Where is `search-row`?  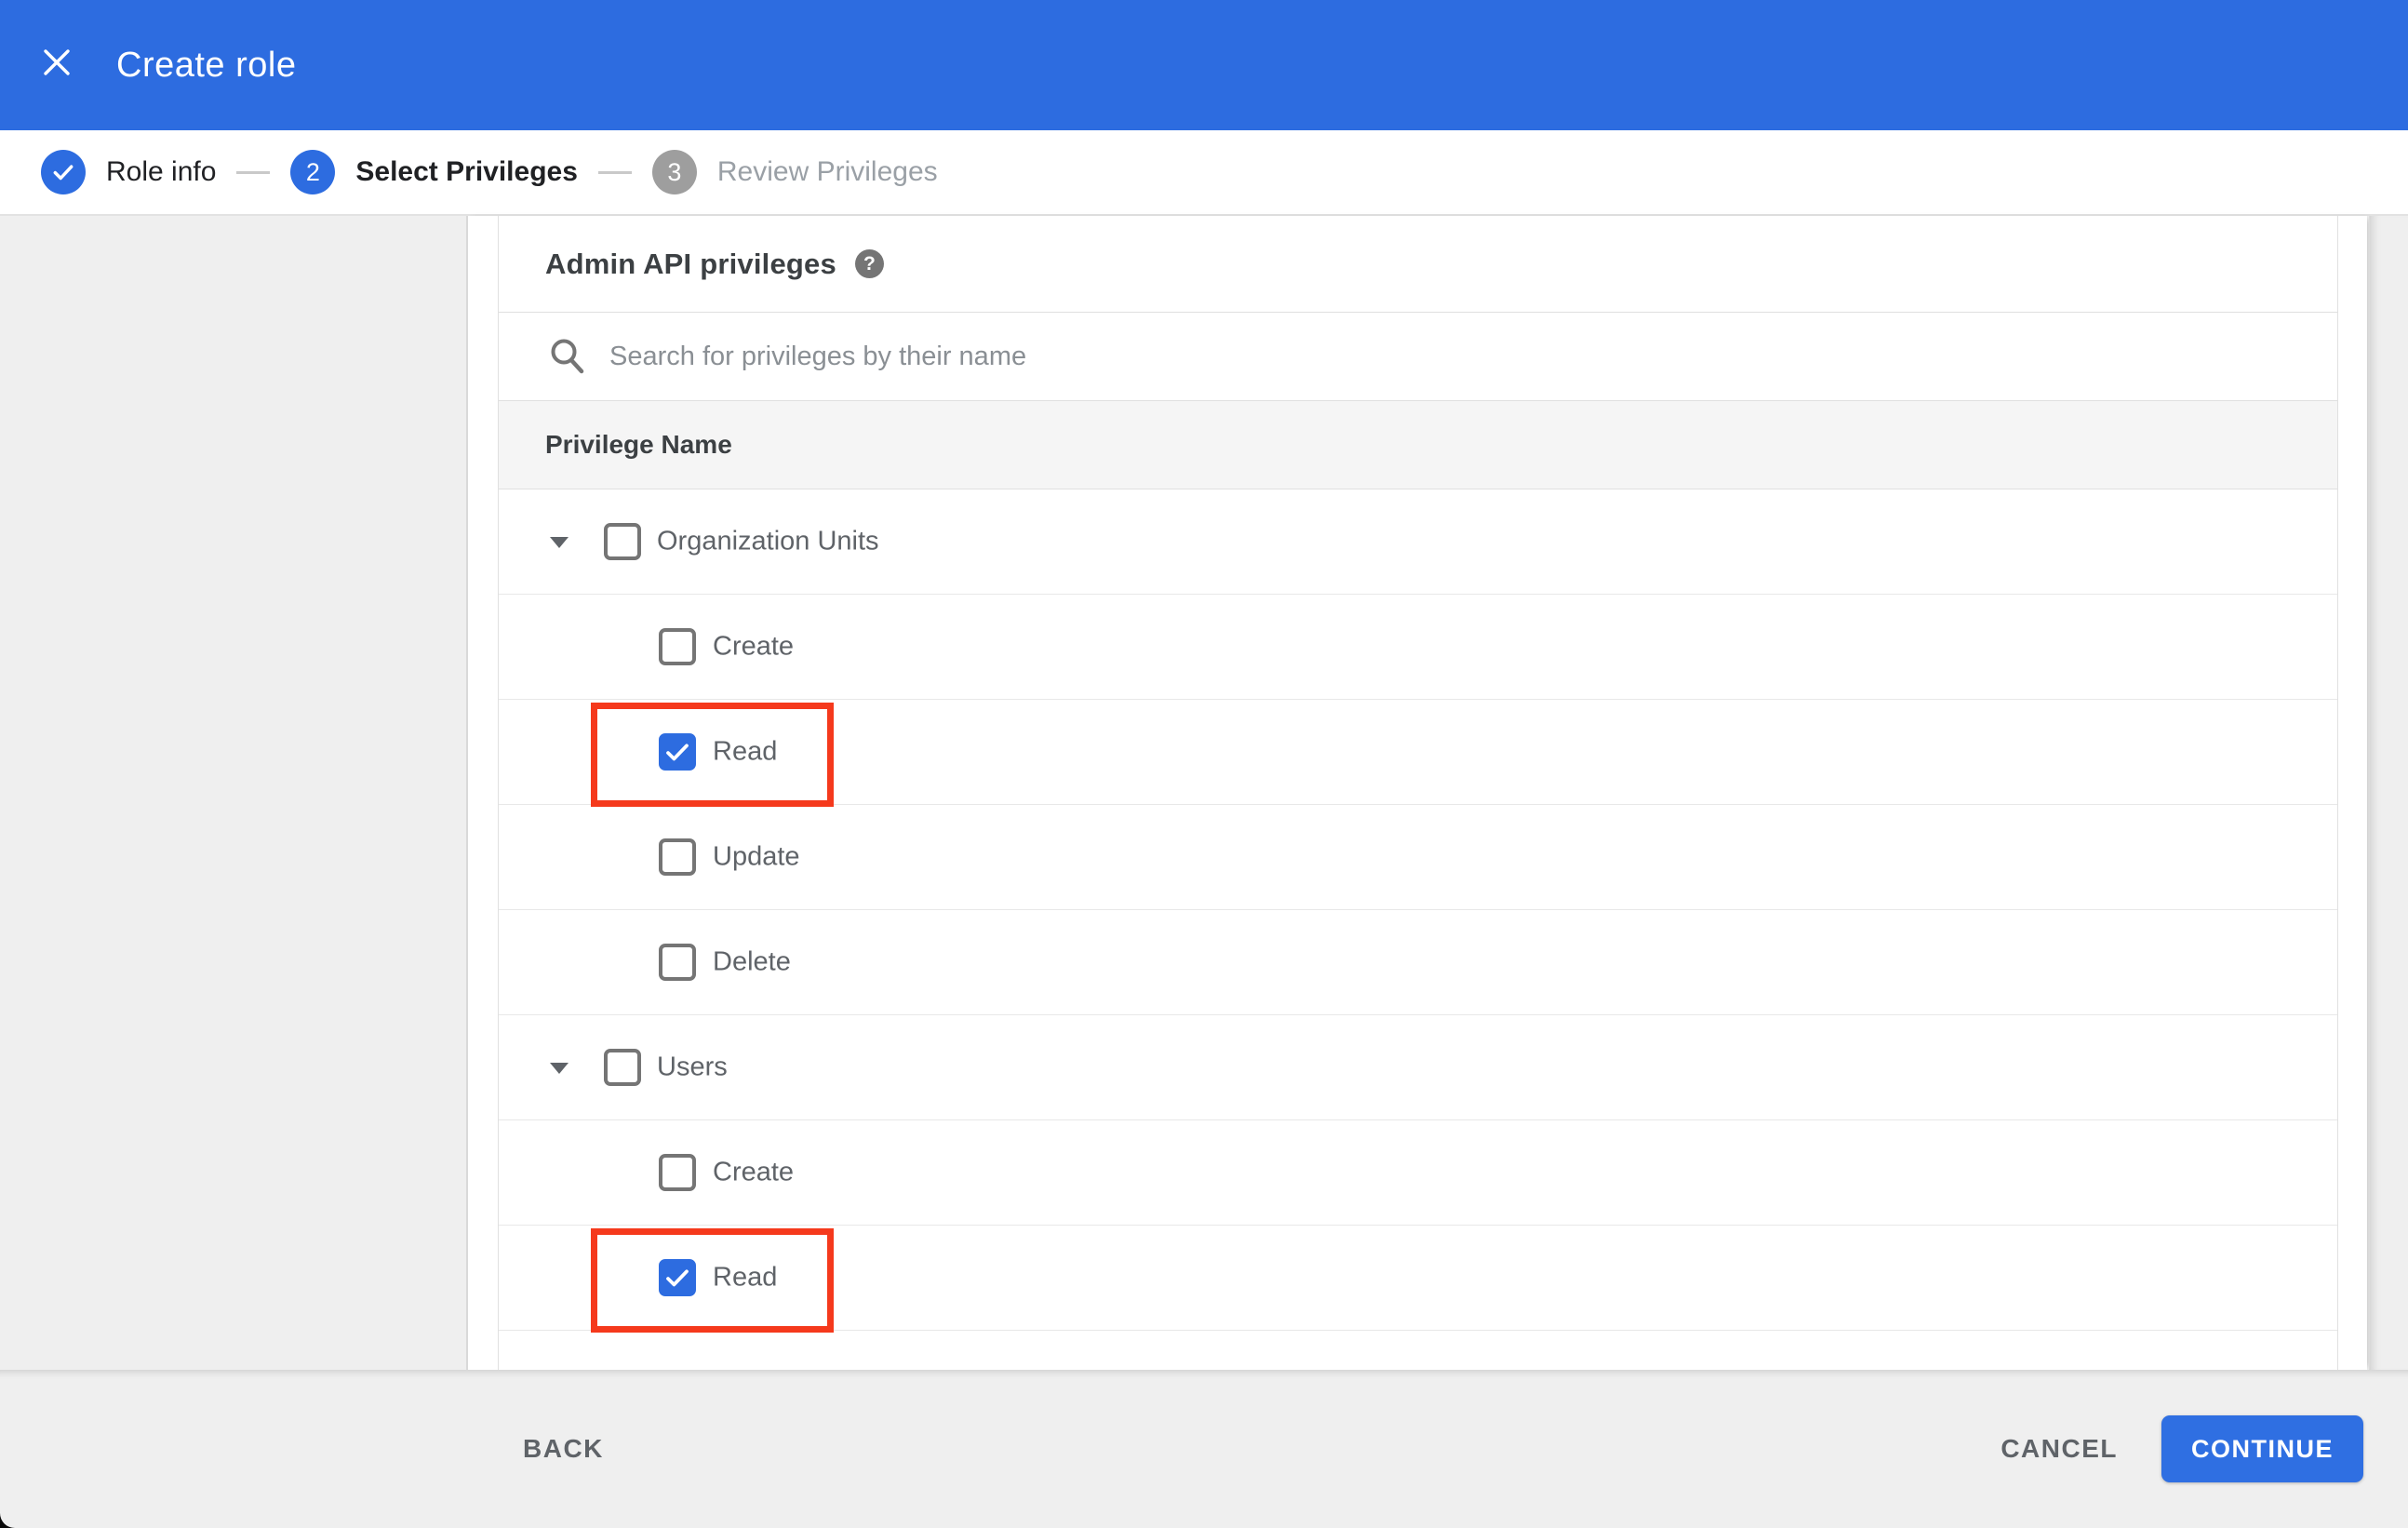
search-row is located at coordinates (1418, 357).